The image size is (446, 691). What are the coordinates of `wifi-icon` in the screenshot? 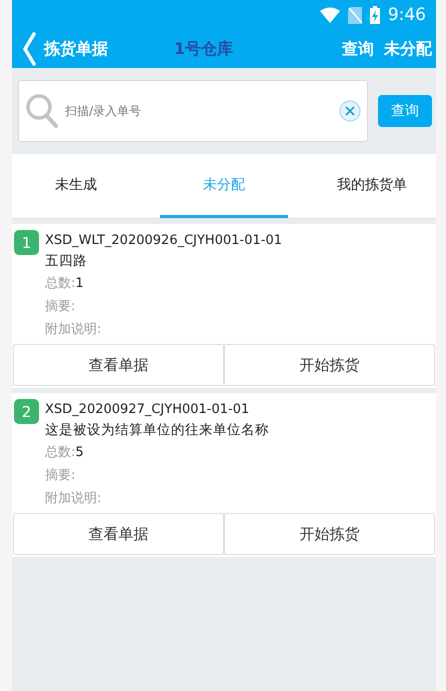 It's located at (330, 15).